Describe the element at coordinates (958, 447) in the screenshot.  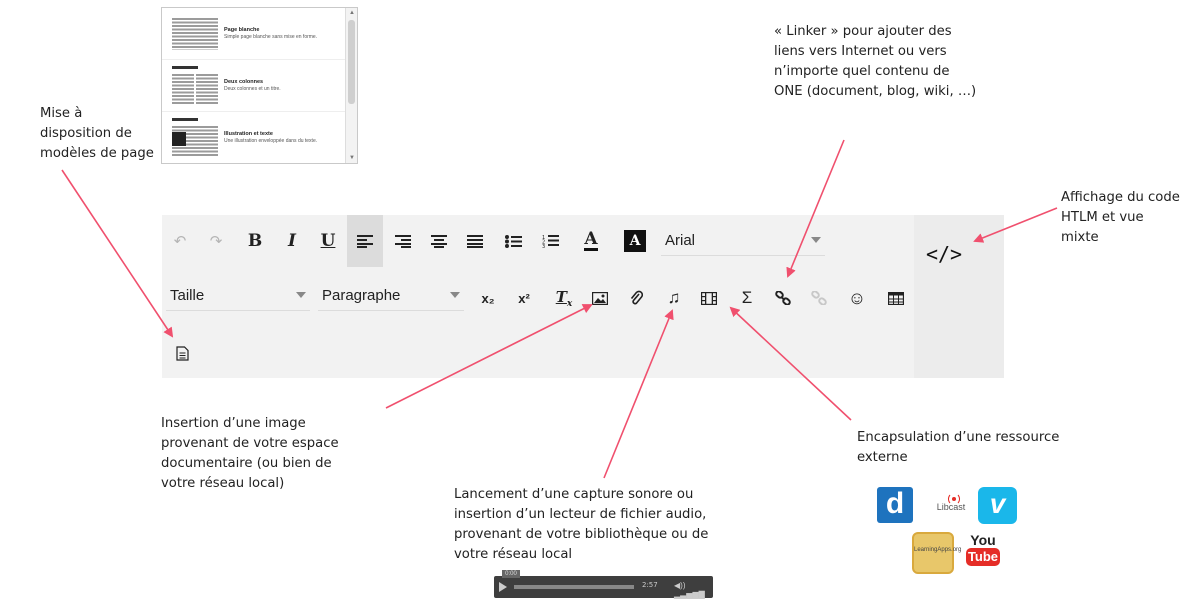
I see `annotation-embed: Encapsulation d’une ressource externe` at that location.